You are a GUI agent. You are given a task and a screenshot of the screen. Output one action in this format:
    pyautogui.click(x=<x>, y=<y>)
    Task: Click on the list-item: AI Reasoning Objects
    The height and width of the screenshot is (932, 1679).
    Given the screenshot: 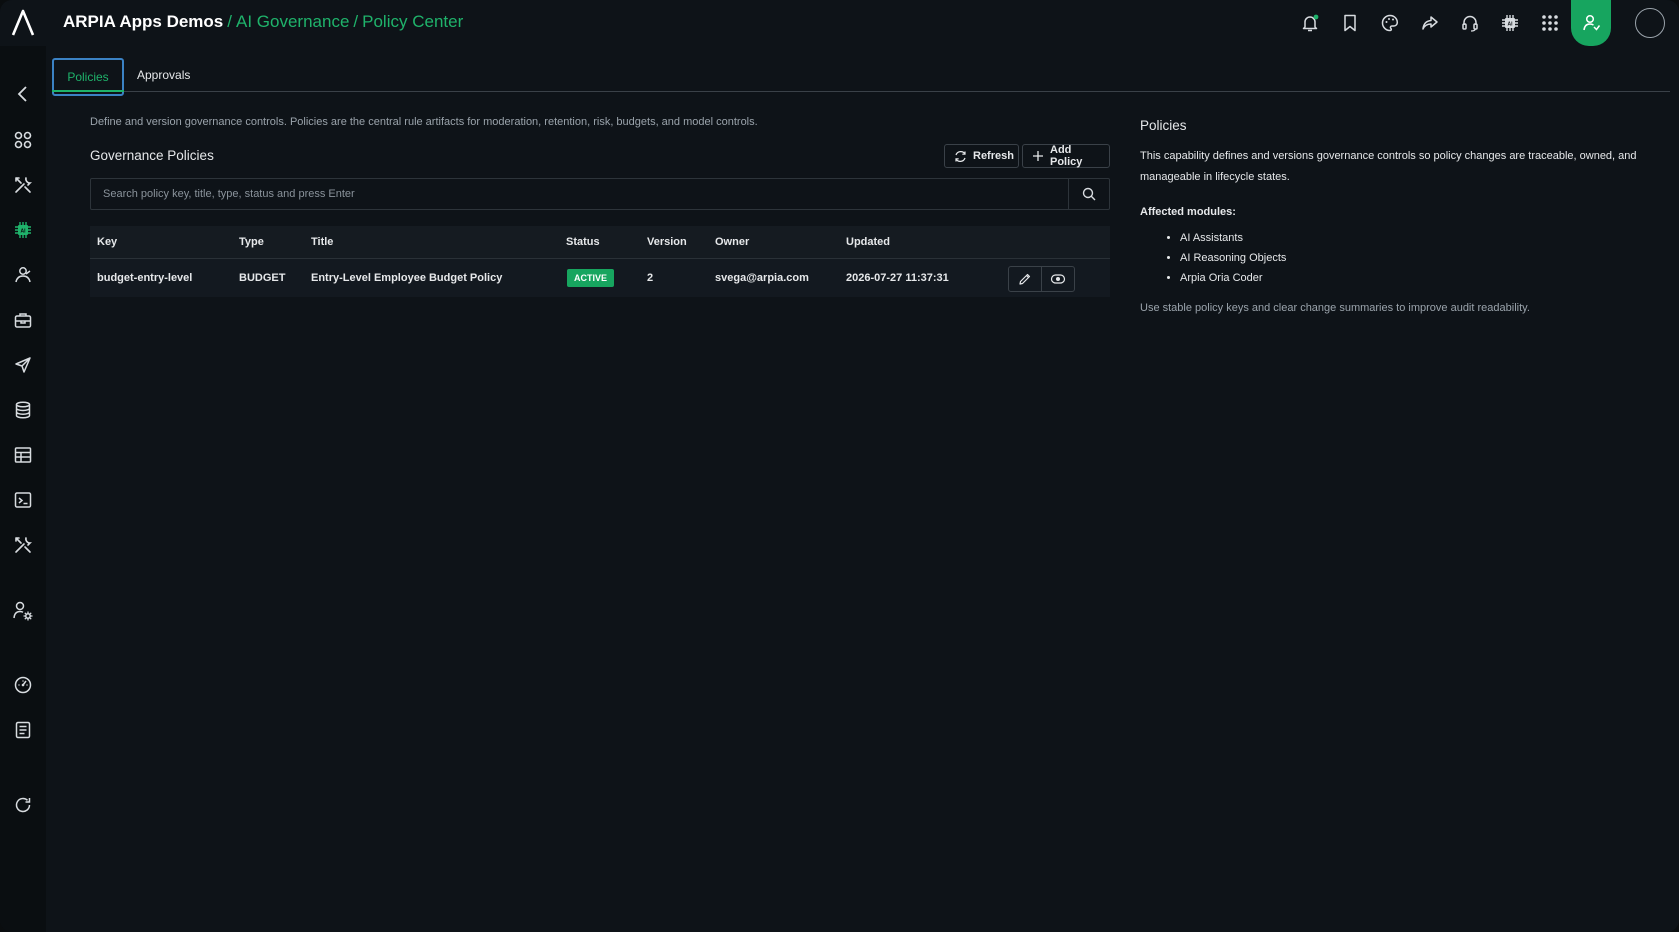 What is the action you would take?
    pyautogui.click(x=1233, y=258)
    